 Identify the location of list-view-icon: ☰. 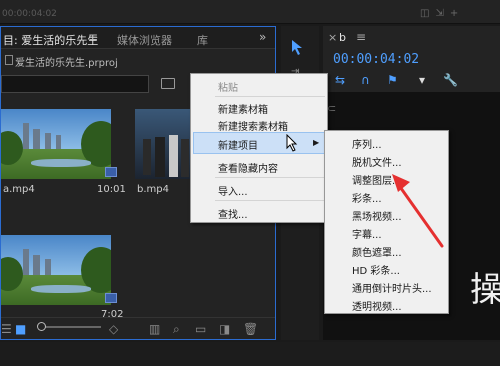
(6, 329).